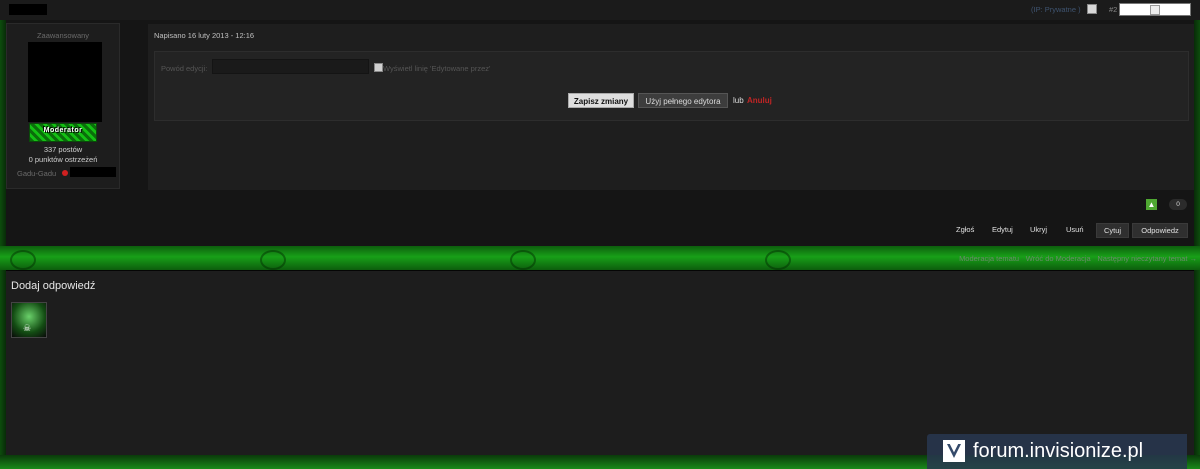 Image resolution: width=1200 pixels, height=469 pixels. I want to click on edit-button: Edytuj, so click(1002, 229).